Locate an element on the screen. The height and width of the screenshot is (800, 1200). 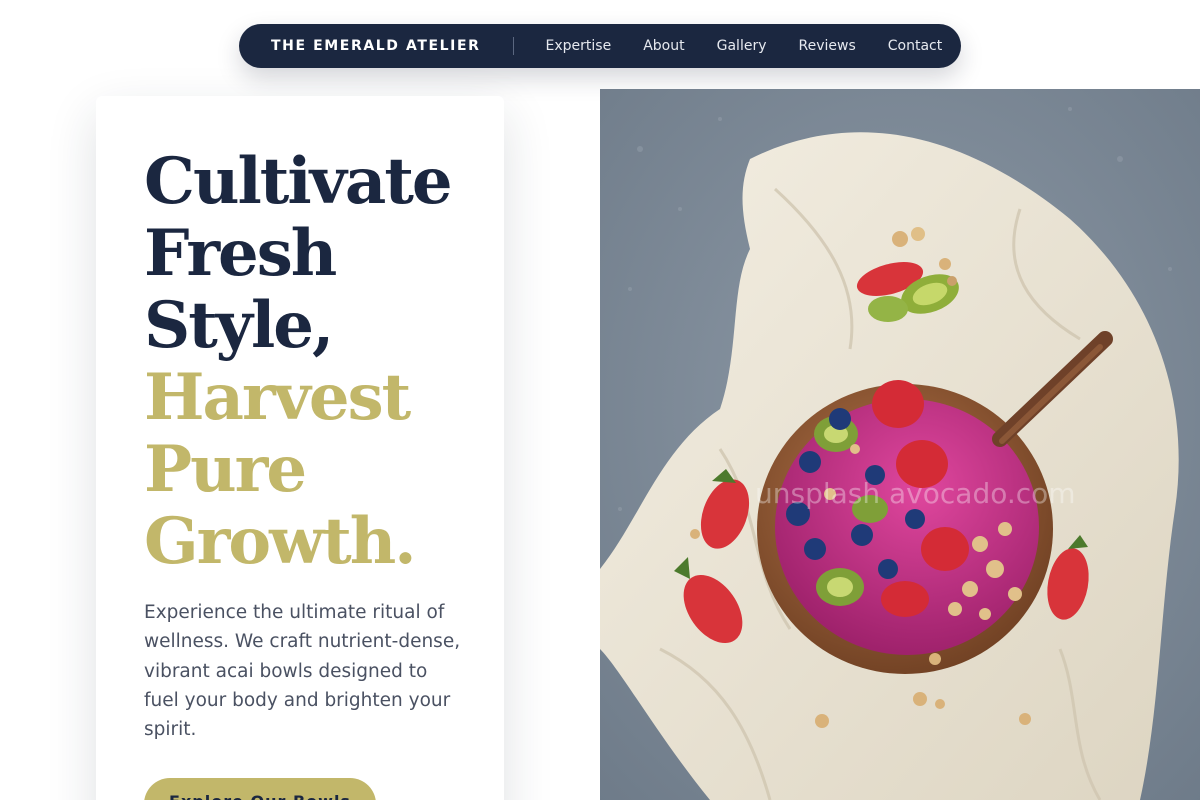
nav-link-about: About is located at coordinates (663, 46).